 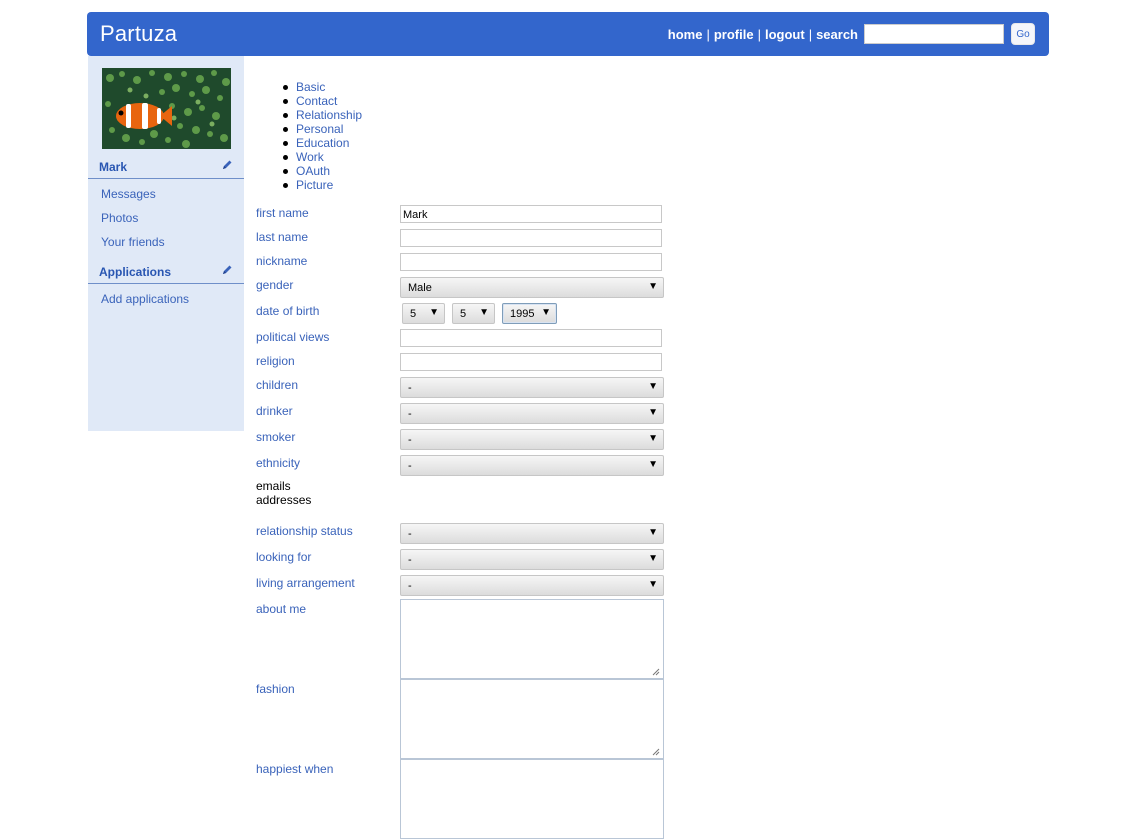 I want to click on tab-personal: Personal, so click(x=309, y=129).